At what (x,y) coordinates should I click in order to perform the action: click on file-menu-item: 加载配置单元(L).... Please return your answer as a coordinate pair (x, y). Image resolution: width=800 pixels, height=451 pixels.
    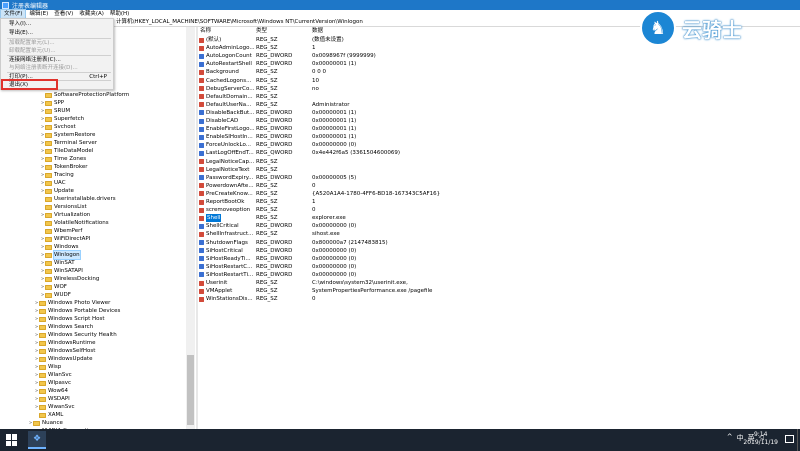
    Looking at the image, I should click on (57, 43).